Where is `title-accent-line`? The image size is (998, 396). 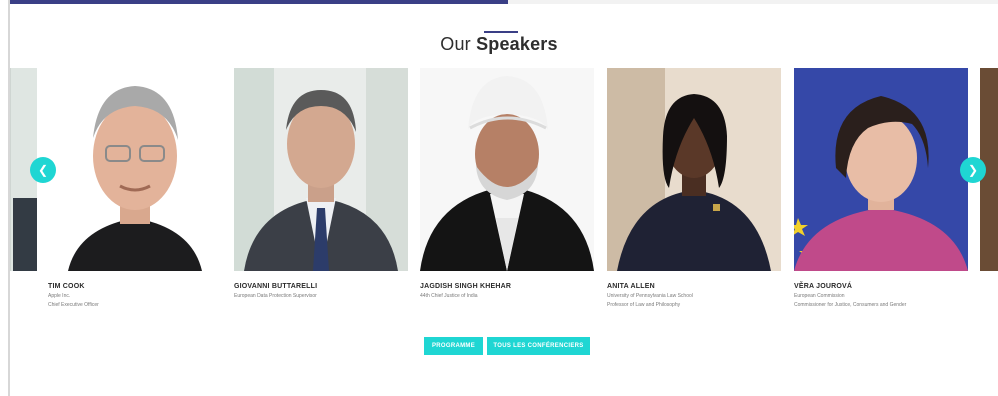
title-accent-line is located at coordinates (501, 32).